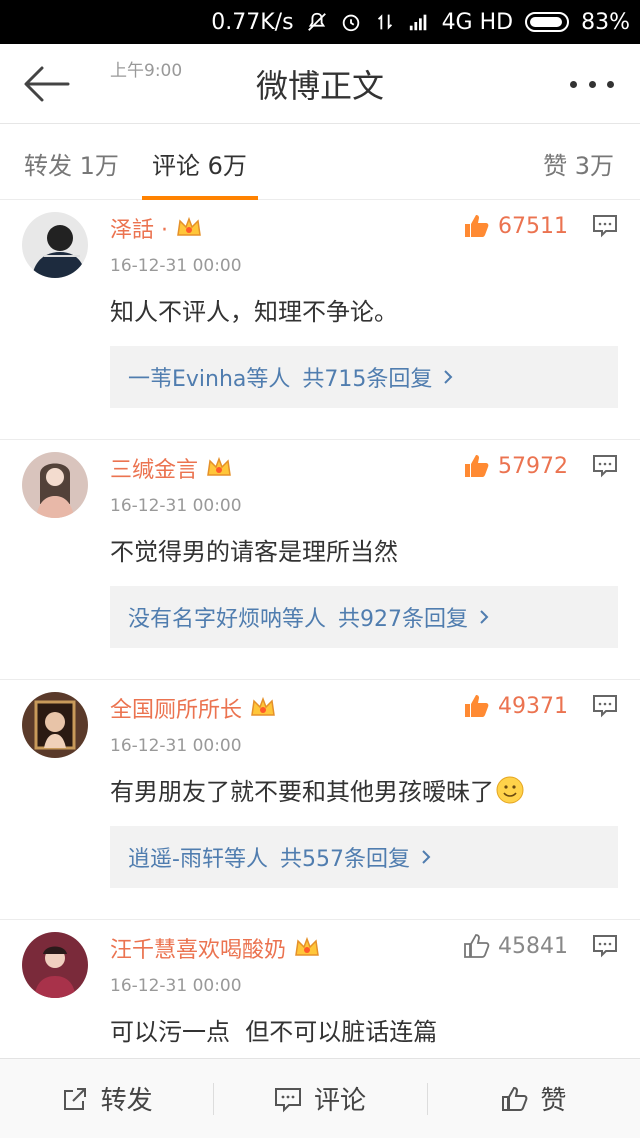 The height and width of the screenshot is (1138, 640). What do you see at coordinates (254, 552) in the screenshot?
I see `comment-text: 不觉得男的请客是理所当然` at bounding box center [254, 552].